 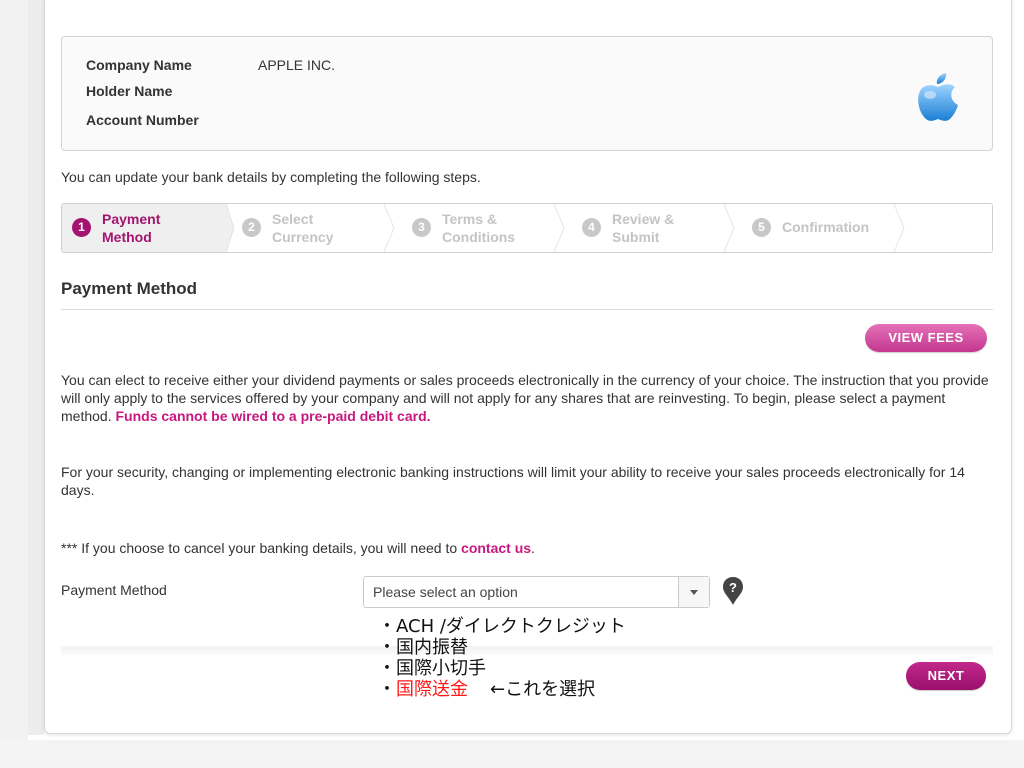 I want to click on option-note: ←これを選択, so click(x=543, y=689).